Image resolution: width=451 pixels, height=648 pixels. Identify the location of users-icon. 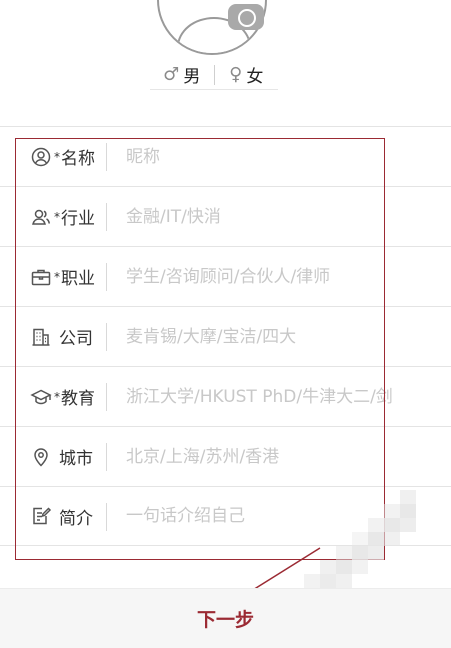
(41, 217).